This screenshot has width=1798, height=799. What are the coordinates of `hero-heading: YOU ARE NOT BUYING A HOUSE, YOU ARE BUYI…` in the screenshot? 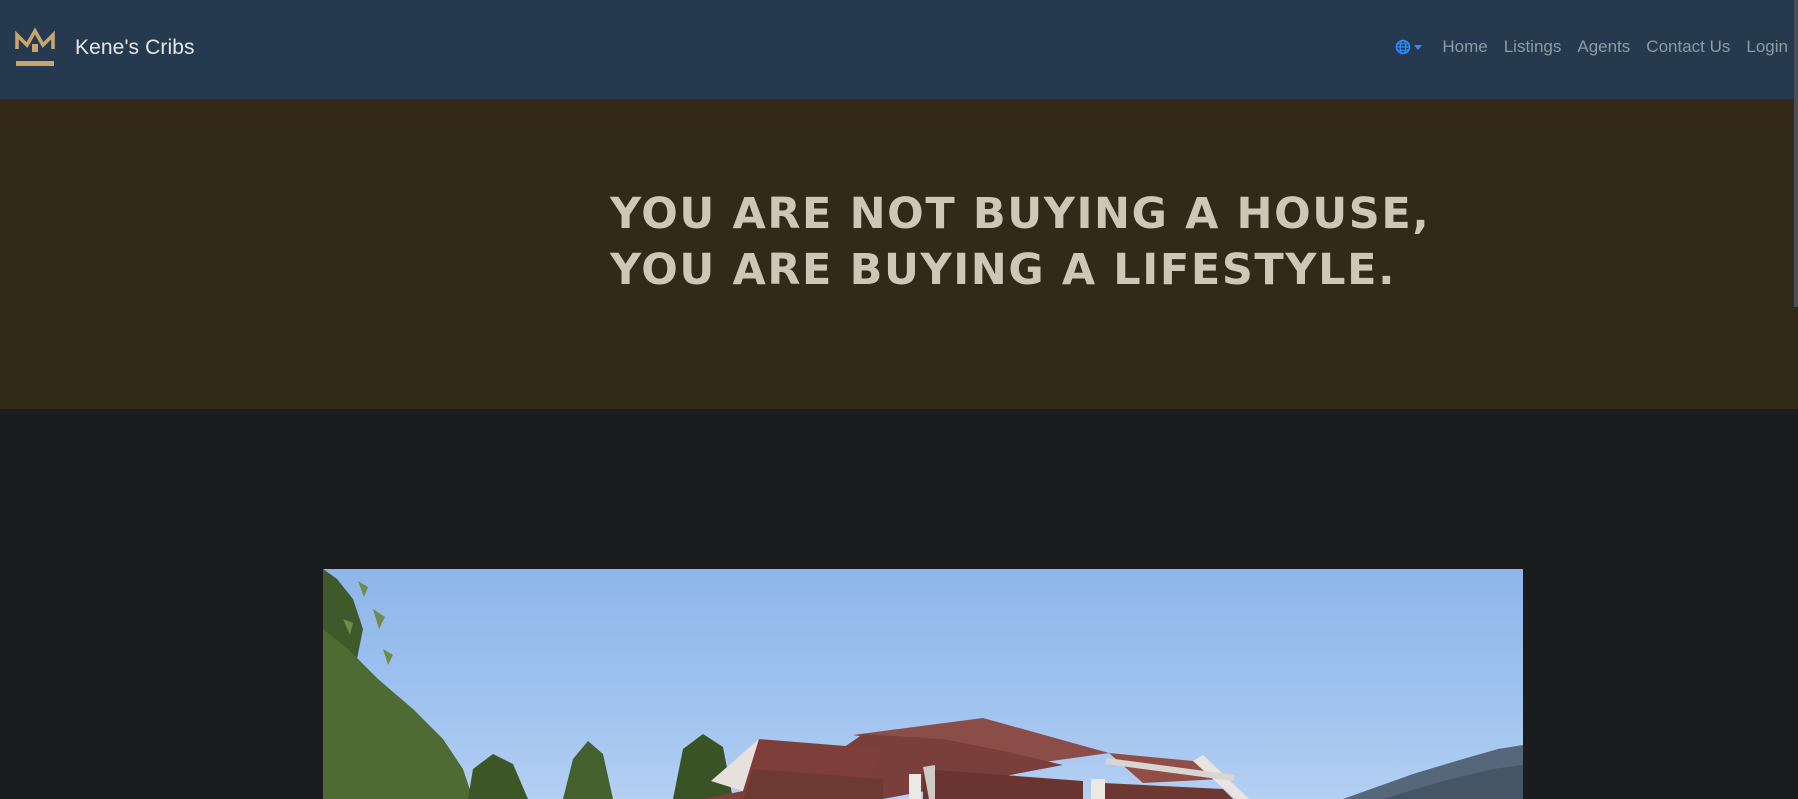 It's located at (1020, 242).